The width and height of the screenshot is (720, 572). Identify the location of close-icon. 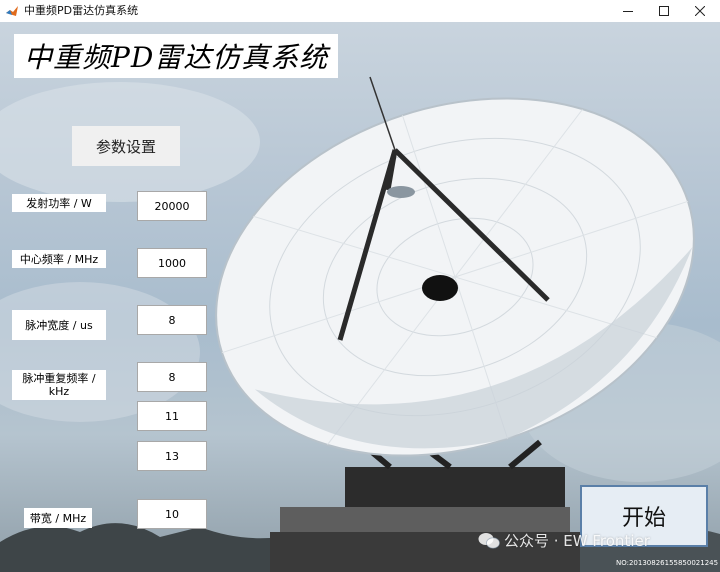
(700, 11).